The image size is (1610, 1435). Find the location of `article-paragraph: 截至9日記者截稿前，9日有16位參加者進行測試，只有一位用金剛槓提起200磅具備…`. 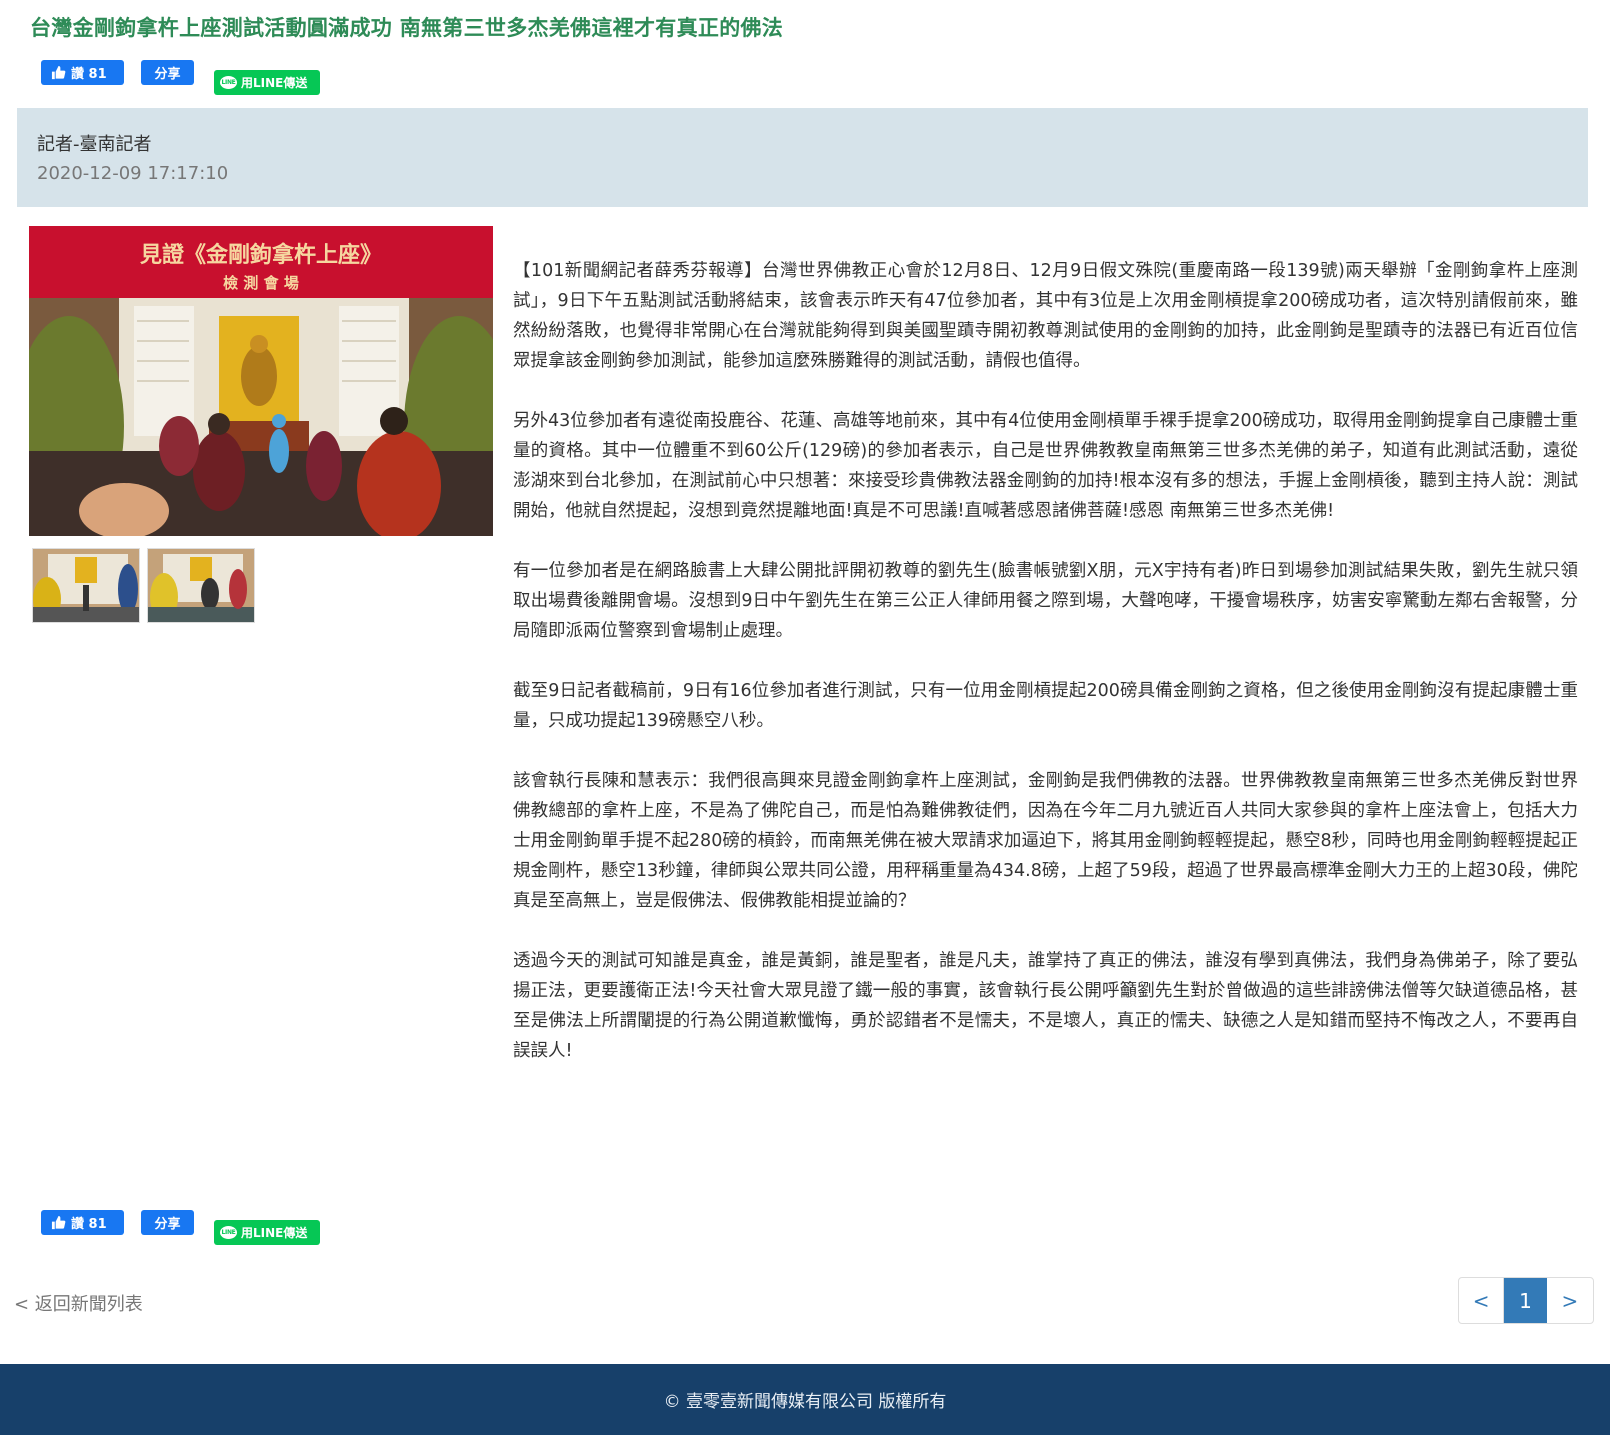

article-paragraph: 截至9日記者截稿前，9日有16位參加者進行測試，只有一位用金剛槓提起200磅具備… is located at coordinates (1045, 706).